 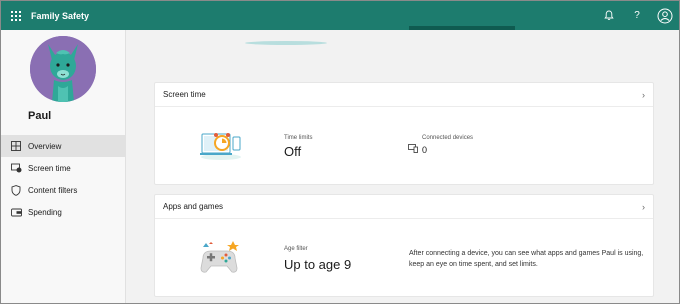 What do you see at coordinates (425, 150) in the screenshot?
I see `connected-devices-value: 0` at bounding box center [425, 150].